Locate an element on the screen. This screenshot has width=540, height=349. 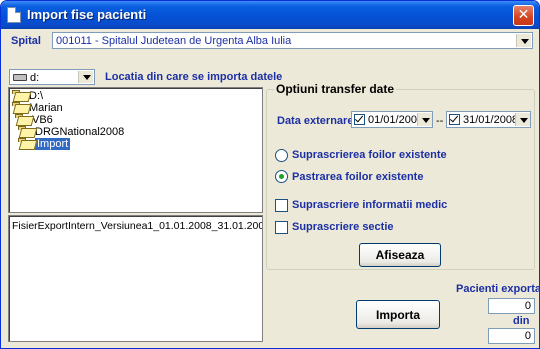
exported-label: Pacienti exportati is located at coordinates (498, 289).